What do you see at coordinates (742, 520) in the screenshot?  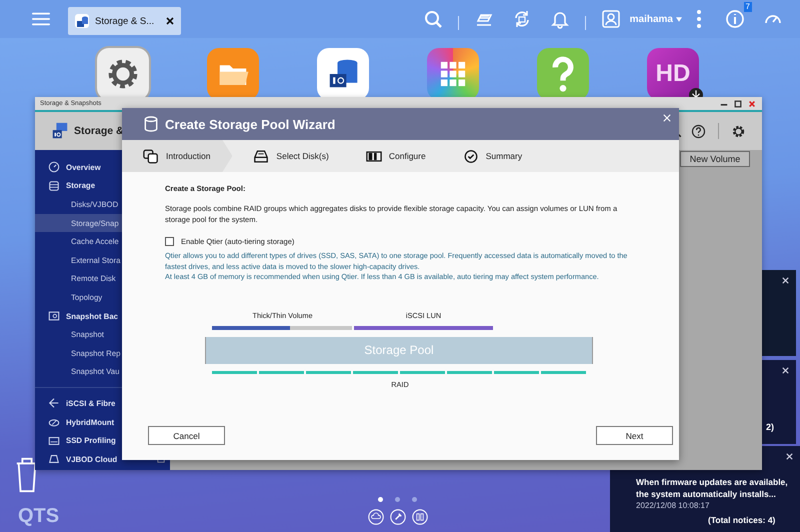 I see `total-notices: (Total notices: 4)` at bounding box center [742, 520].